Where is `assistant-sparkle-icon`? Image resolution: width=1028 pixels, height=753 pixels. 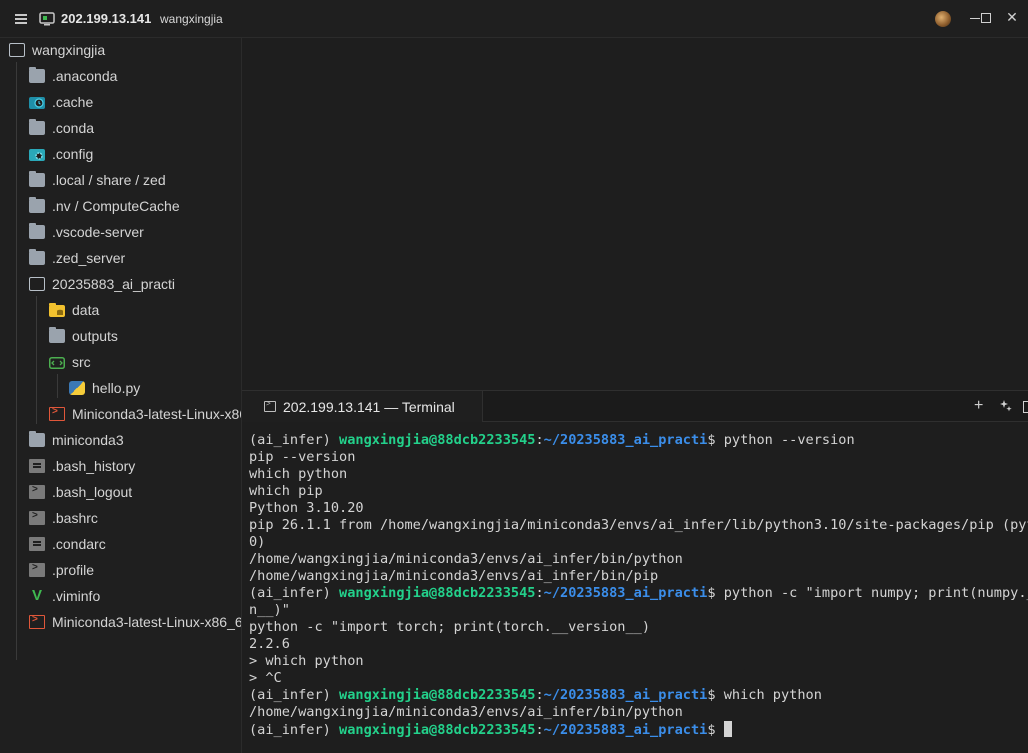
assistant-sparkle-icon is located at coordinates (1006, 408).